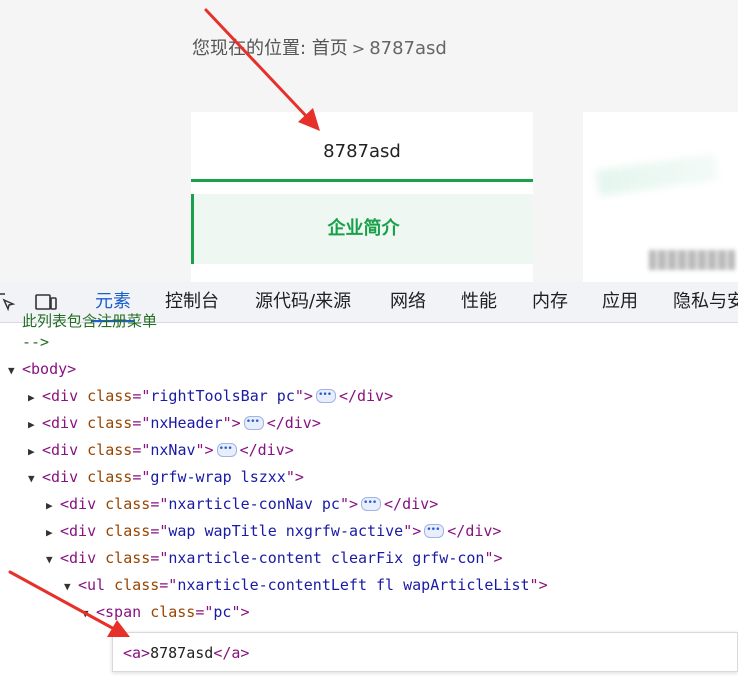 The width and height of the screenshot is (738, 680). Describe the element at coordinates (242, 504) in the screenshot. I see `tree-row-conav: ▶<div class="nxarticle-conNav pc"></div>` at that location.